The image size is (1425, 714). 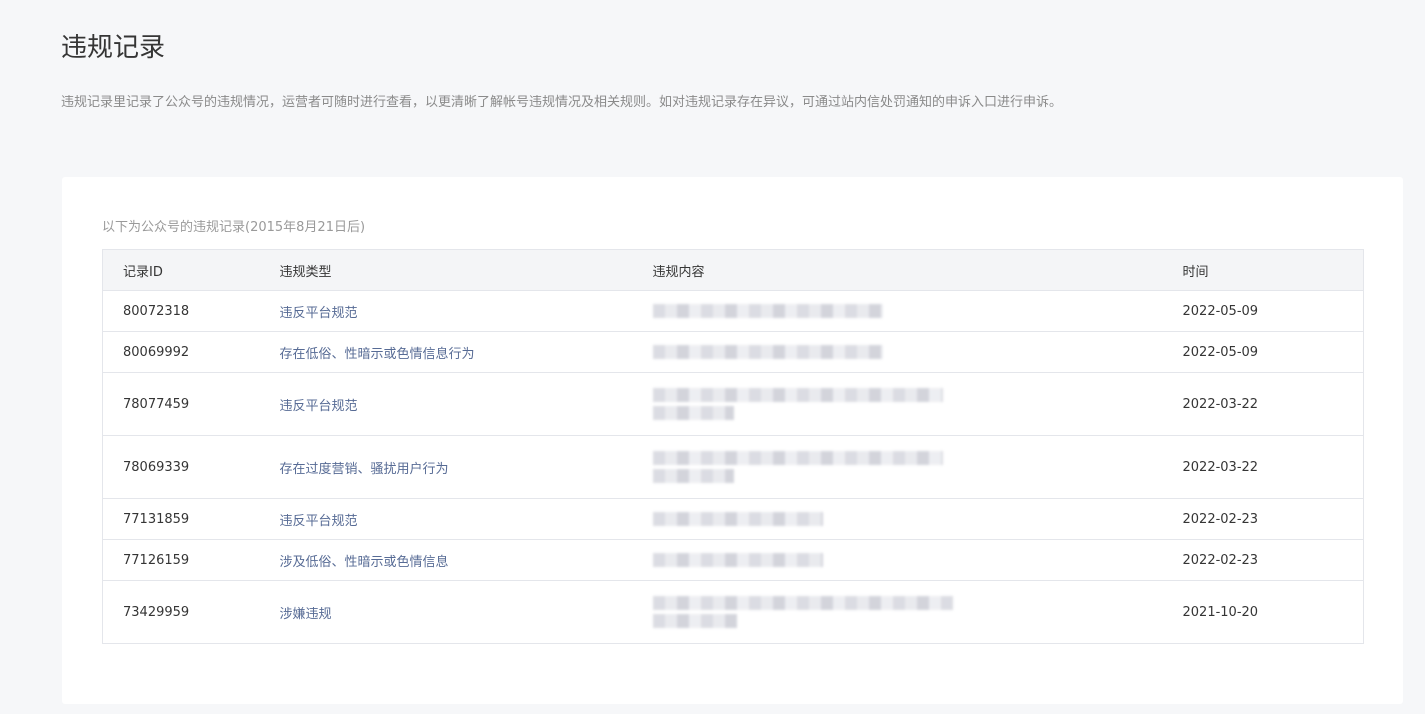 I want to click on table-row: 78069339 存在过度营销、骚扰用户行为 2022-03-22, so click(x=733, y=467).